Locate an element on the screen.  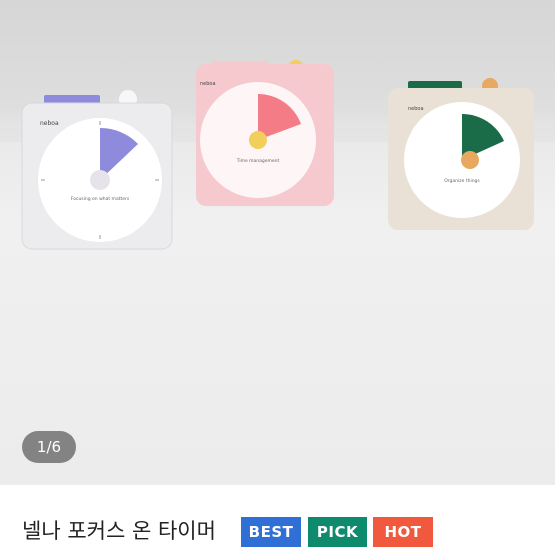
badge-hot: HOT is located at coordinates (403, 532).